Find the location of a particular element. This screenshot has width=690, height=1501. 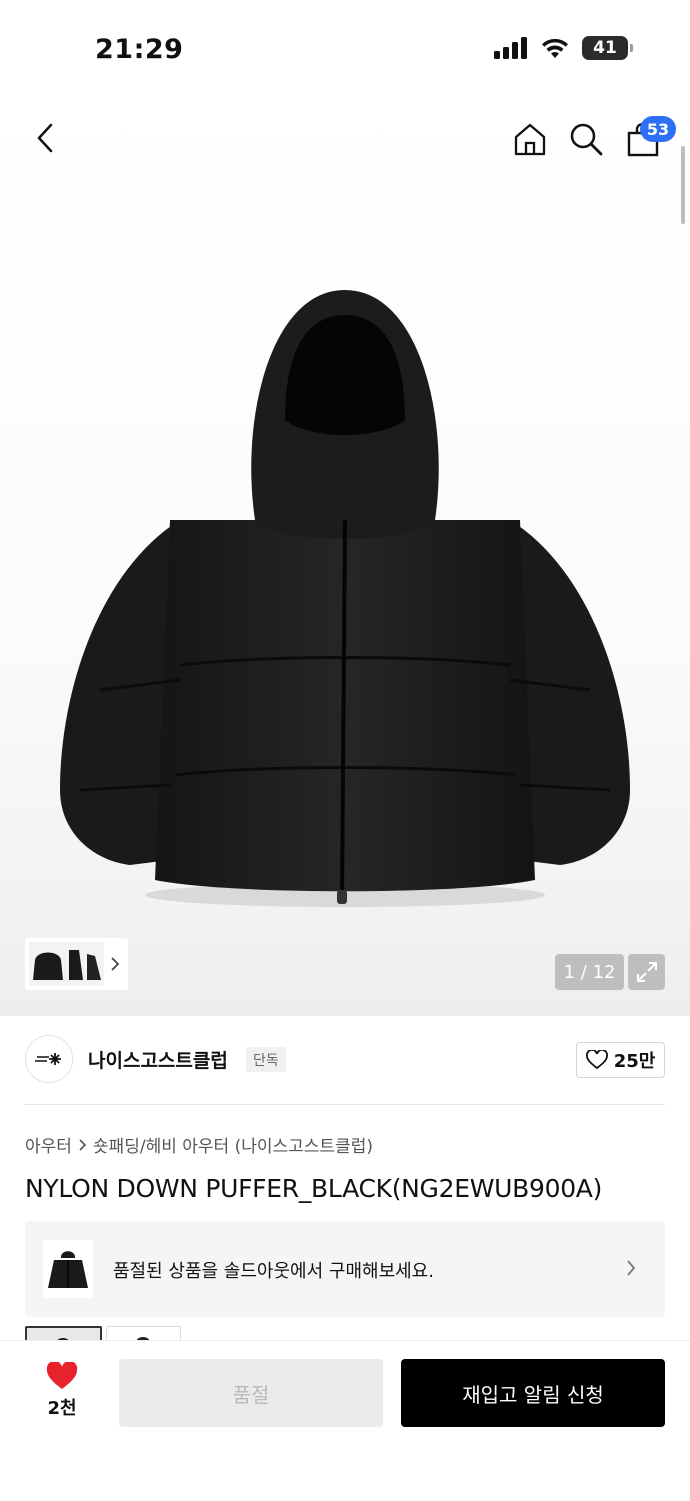

soldout-banner-text: 품절된 상품을 솔드아웃에서 구매해보세요. is located at coordinates (273, 1271).